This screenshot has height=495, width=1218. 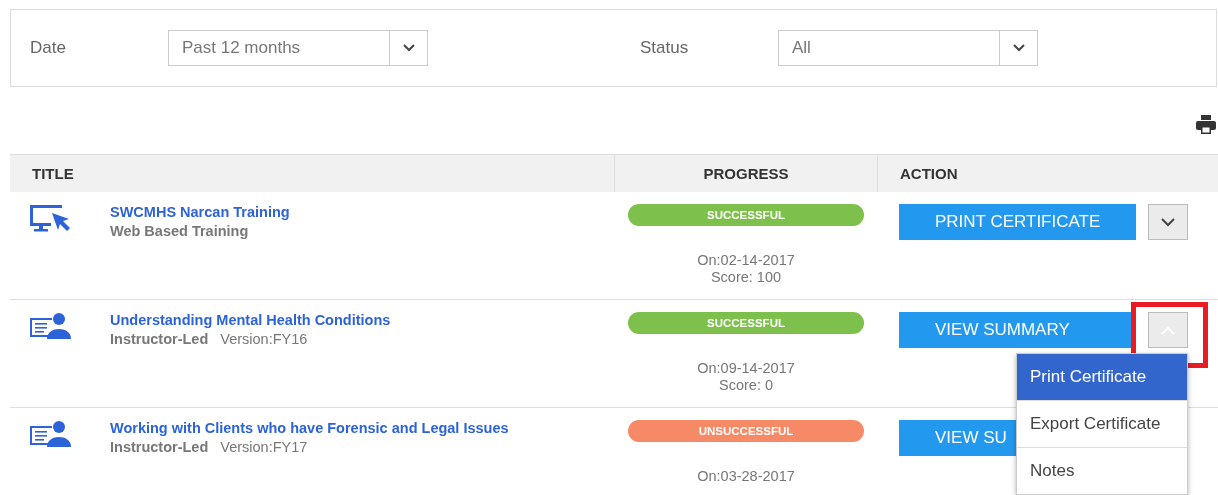 I want to click on score-text: Score: 0, so click(x=746, y=385).